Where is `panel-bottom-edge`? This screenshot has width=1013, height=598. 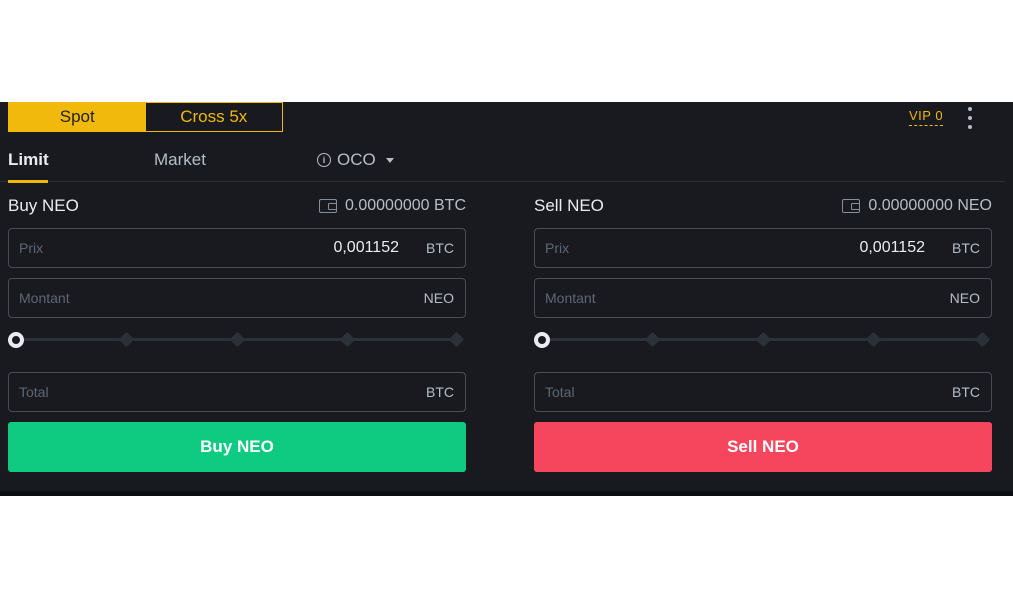
panel-bottom-edge is located at coordinates (506, 493).